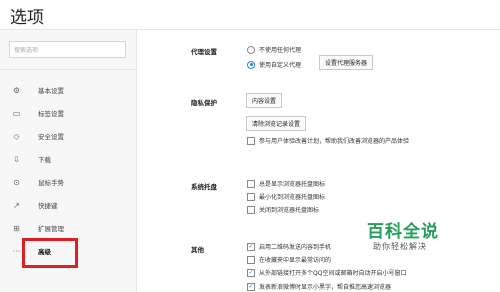 The height and width of the screenshot is (292, 500). I want to click on sidebar-item-label: 扩展管理, so click(51, 229).